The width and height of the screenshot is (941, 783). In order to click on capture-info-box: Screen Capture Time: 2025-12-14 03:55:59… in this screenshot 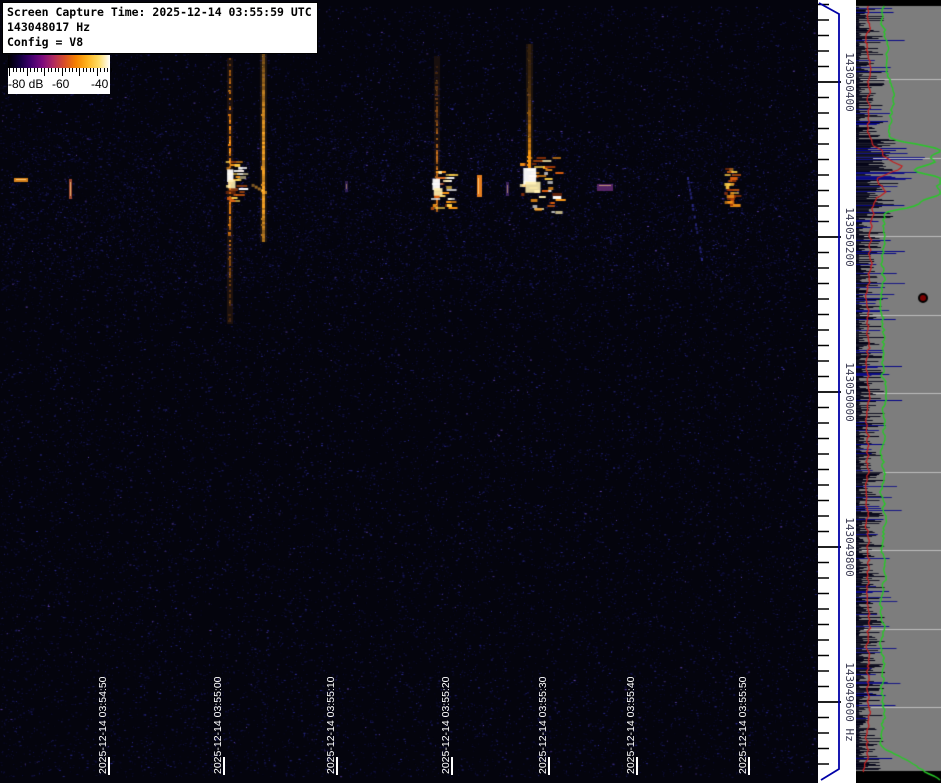, I will do `click(160, 28)`.